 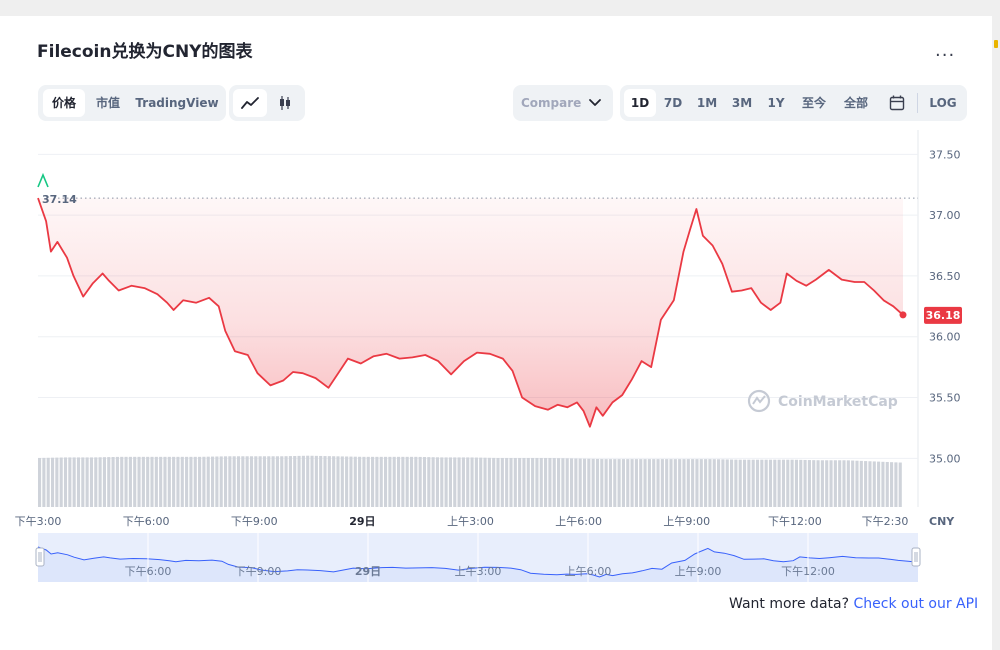 What do you see at coordinates (789, 604) in the screenshot?
I see `api-prompt-text: Want more data?` at bounding box center [789, 604].